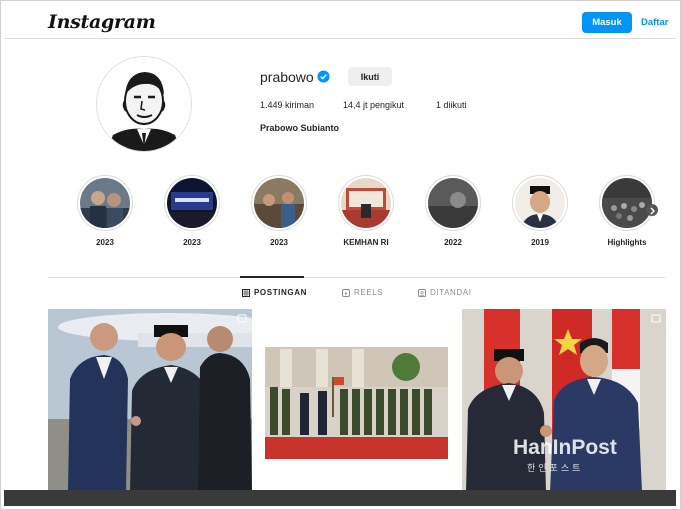  What do you see at coordinates (370, 76) in the screenshot?
I see `follow-button: Ikuti` at bounding box center [370, 76].